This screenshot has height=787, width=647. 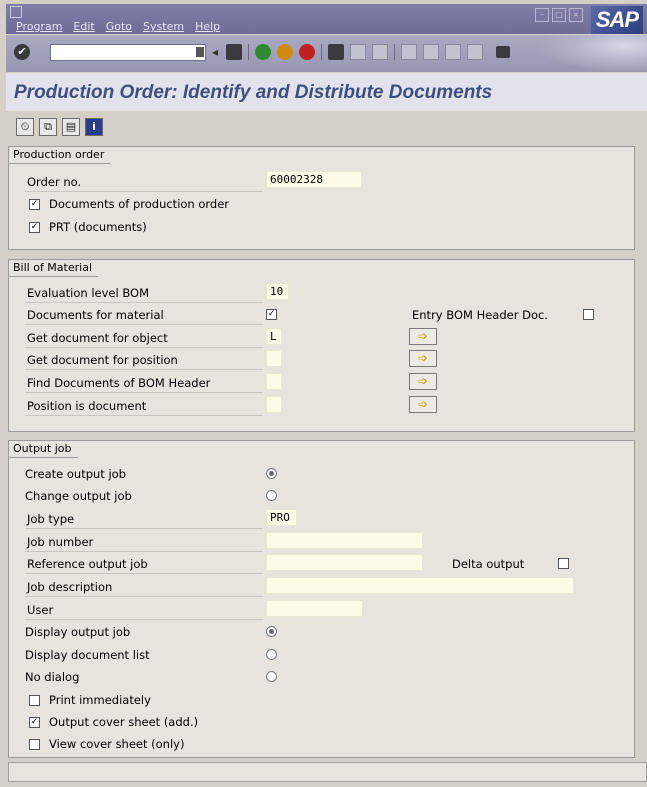 I want to click on get-doc-position-field, so click(x=274, y=358).